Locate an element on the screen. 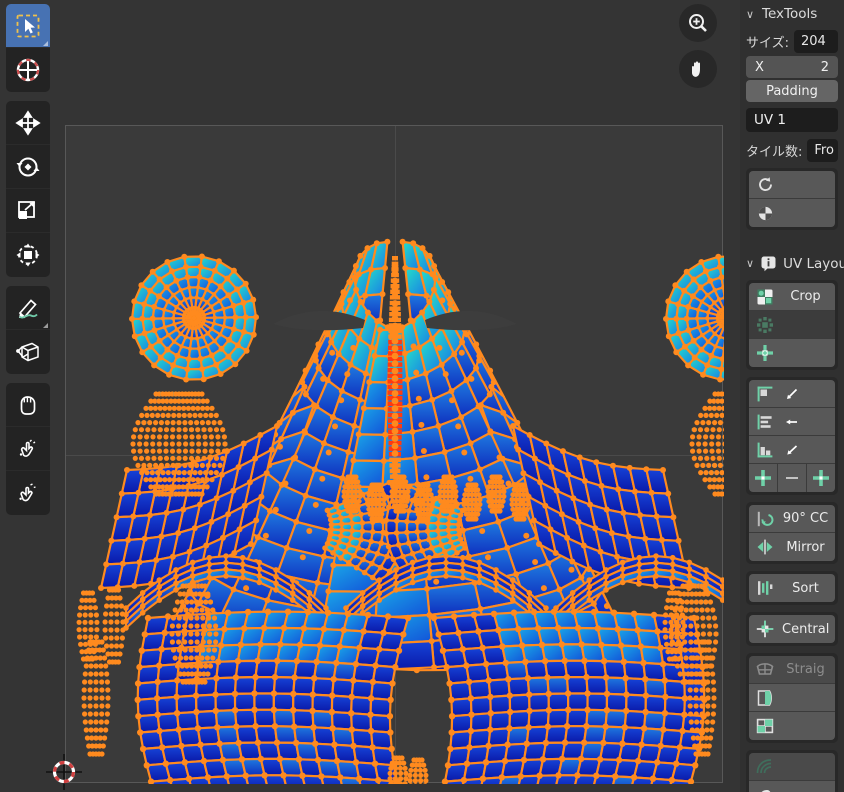 The height and width of the screenshot is (792, 844). move-arrows-icon is located at coordinates (28, 122).